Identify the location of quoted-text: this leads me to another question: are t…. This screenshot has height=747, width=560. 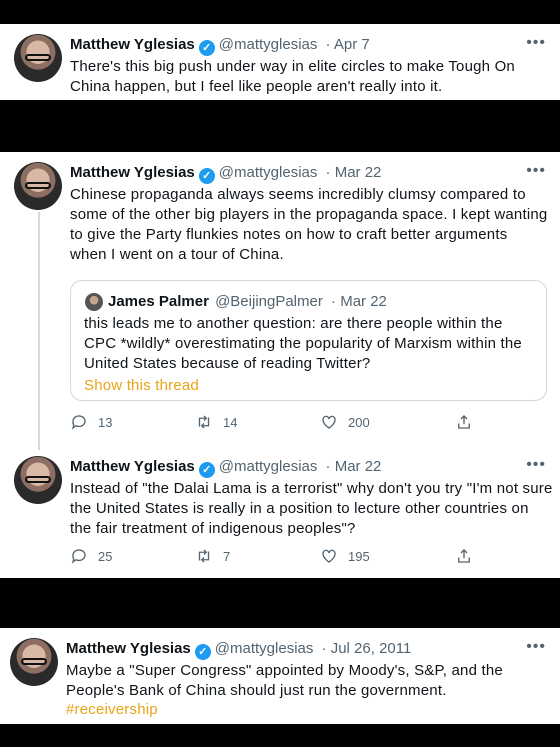
(303, 343).